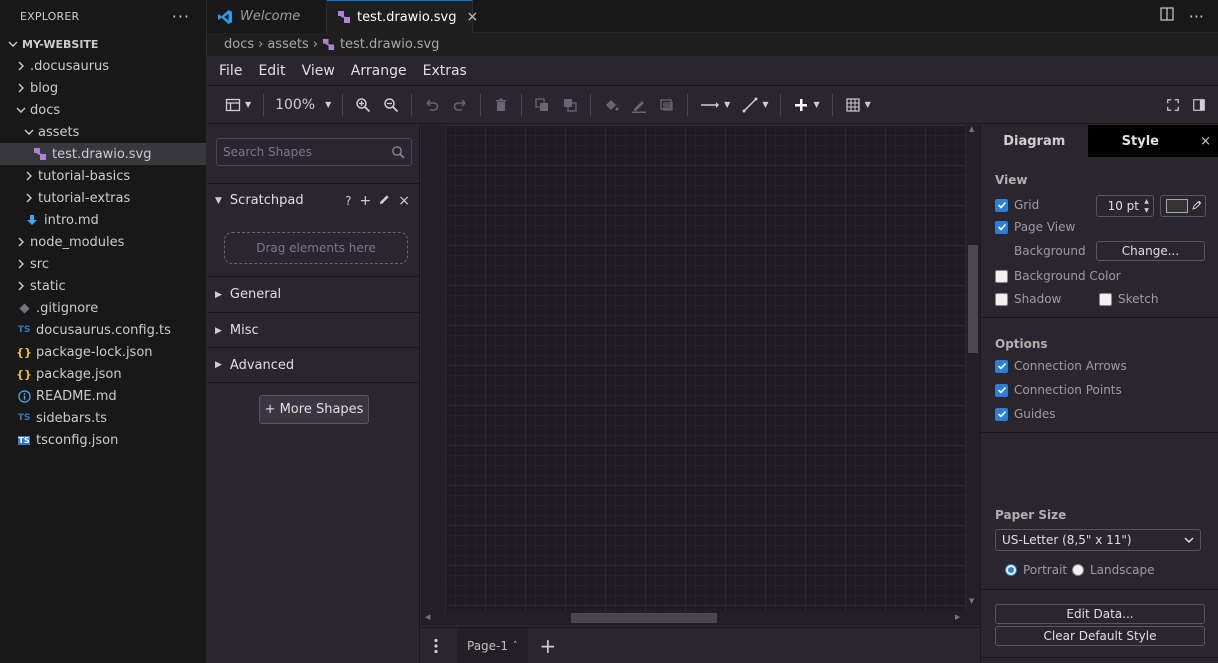 The height and width of the screenshot is (663, 1218). I want to click on scroll-up-icon: ▲, so click(971, 129).